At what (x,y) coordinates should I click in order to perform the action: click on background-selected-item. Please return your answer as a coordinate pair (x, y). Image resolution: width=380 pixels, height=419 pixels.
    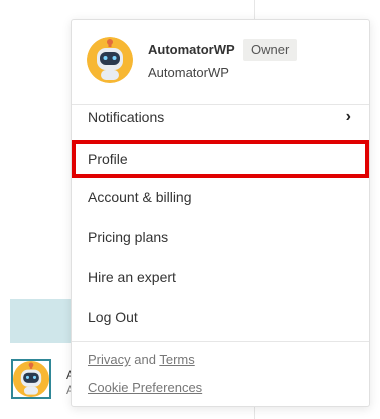
    Looking at the image, I should click on (45, 321).